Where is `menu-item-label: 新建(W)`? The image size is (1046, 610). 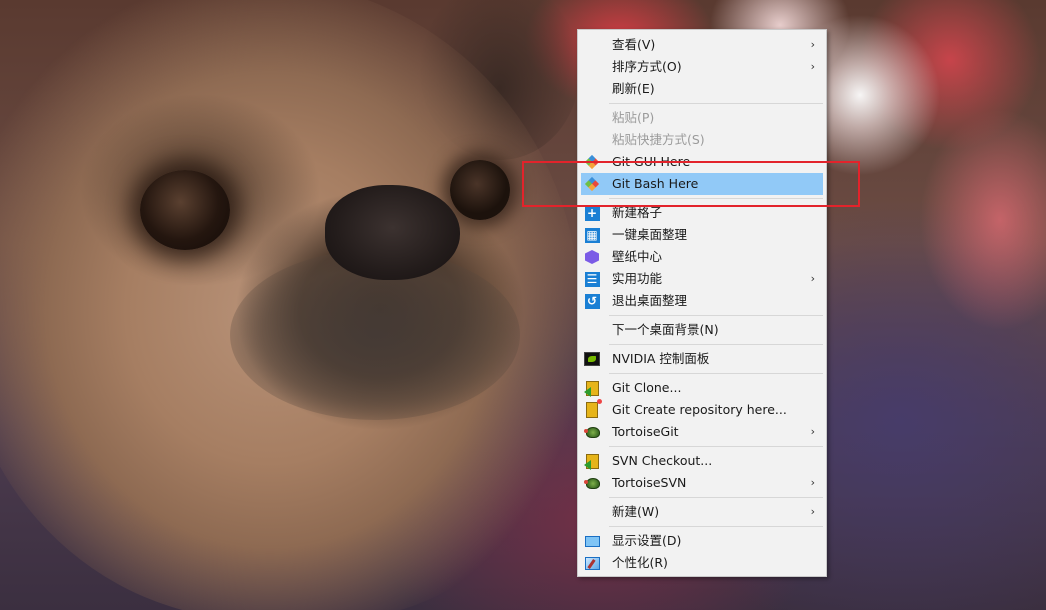 menu-item-label: 新建(W) is located at coordinates (636, 511).